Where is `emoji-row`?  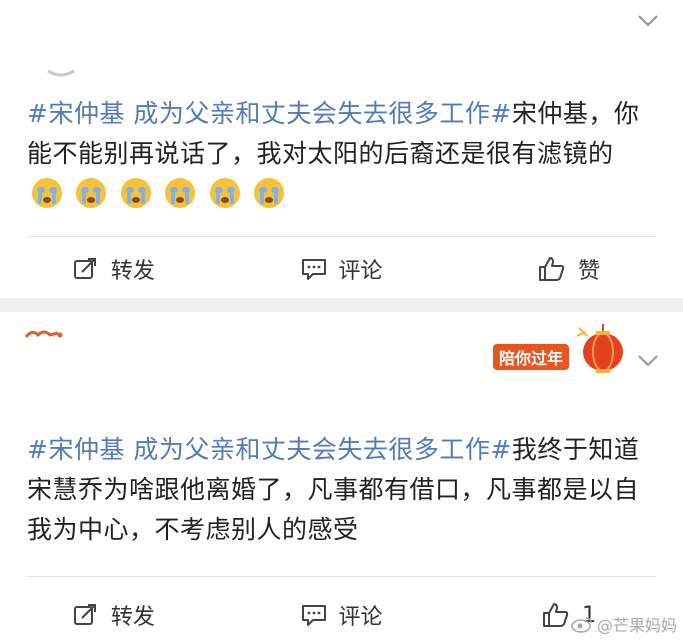
emoji-row is located at coordinates (156, 195).